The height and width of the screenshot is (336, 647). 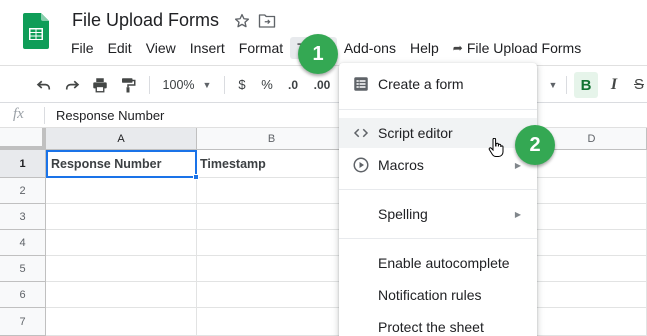 What do you see at coordinates (18, 114) in the screenshot?
I see `fx-icon: fx` at bounding box center [18, 114].